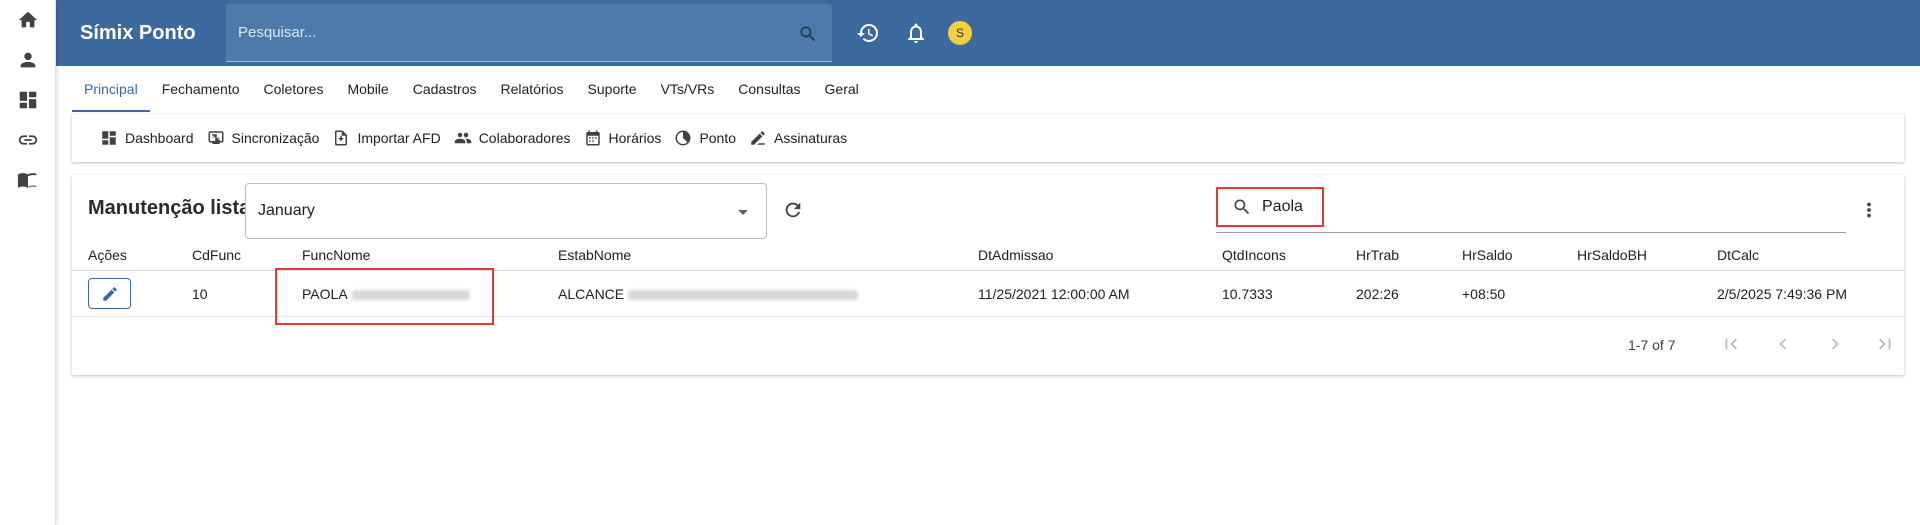 This screenshot has height=525, width=1920. I want to click on global-search, so click(529, 33).